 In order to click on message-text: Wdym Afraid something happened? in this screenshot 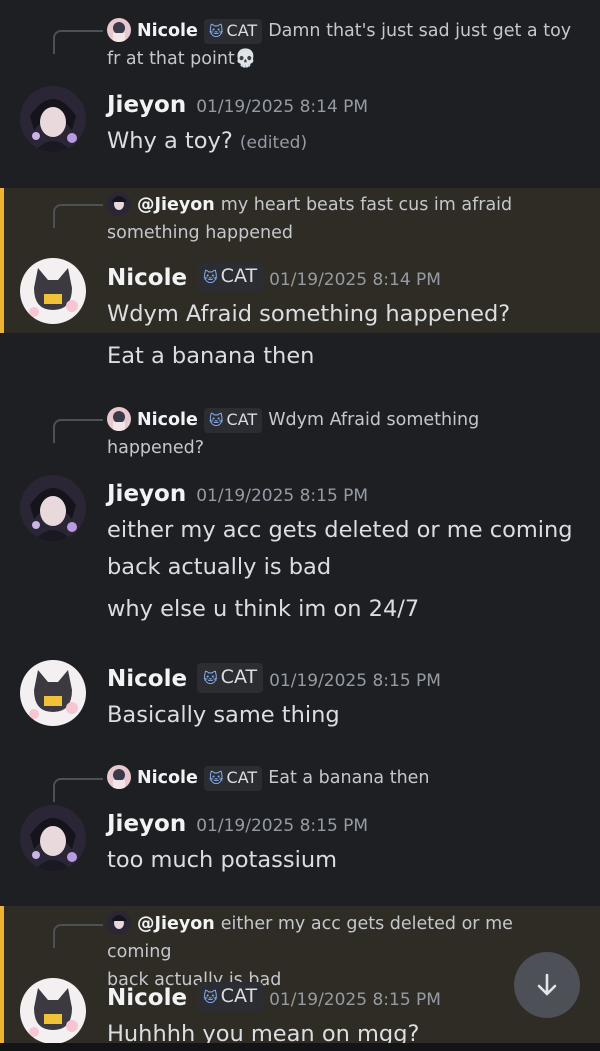, I will do `click(309, 314)`.